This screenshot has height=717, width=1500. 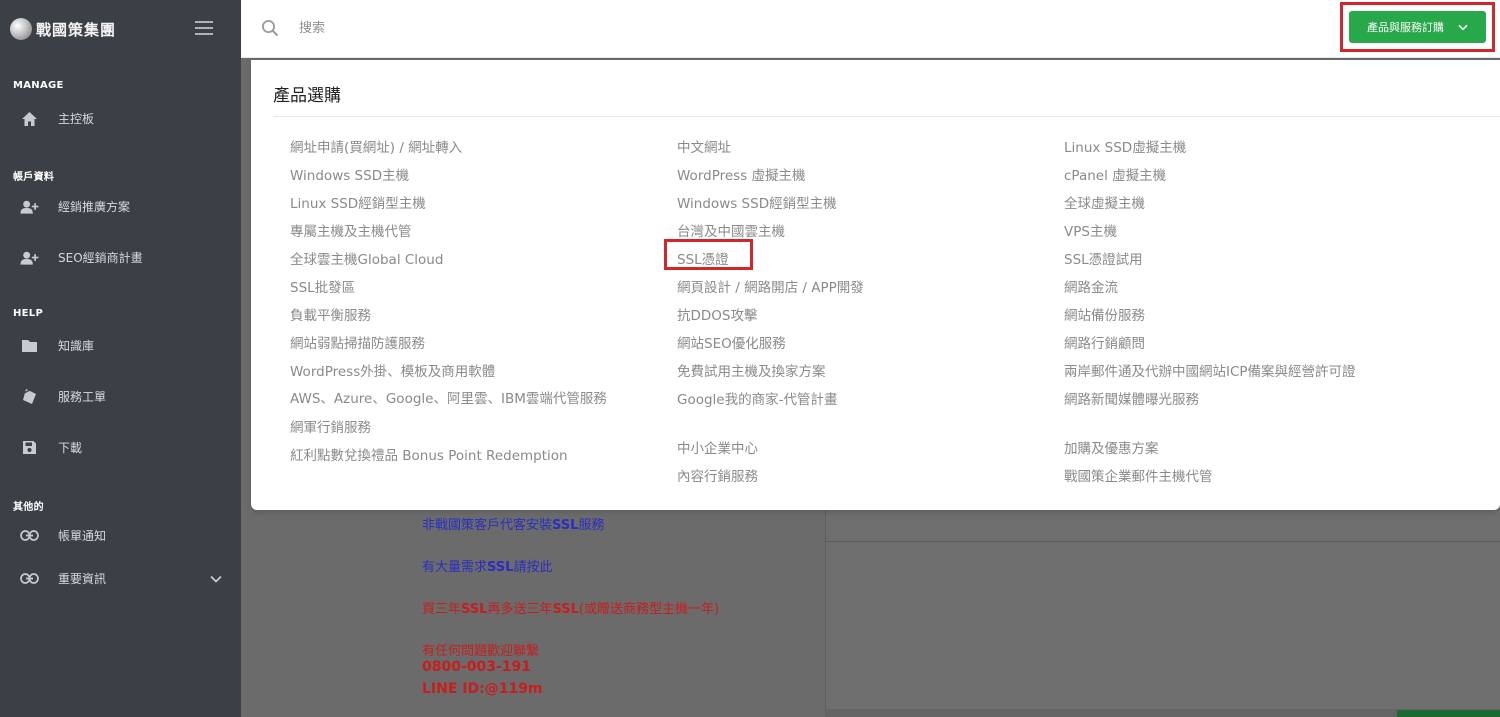 What do you see at coordinates (270, 30) in the screenshot?
I see `search-icon` at bounding box center [270, 30].